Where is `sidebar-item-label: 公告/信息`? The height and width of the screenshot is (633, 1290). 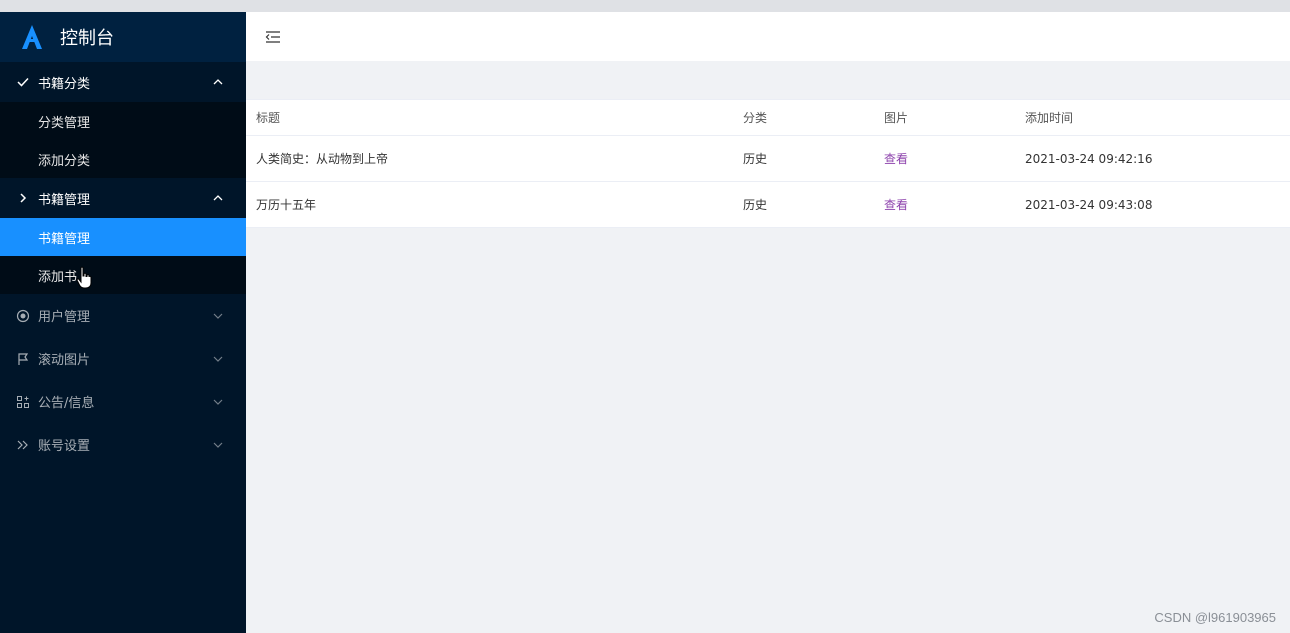
sidebar-item-label: 公告/信息 is located at coordinates (66, 403).